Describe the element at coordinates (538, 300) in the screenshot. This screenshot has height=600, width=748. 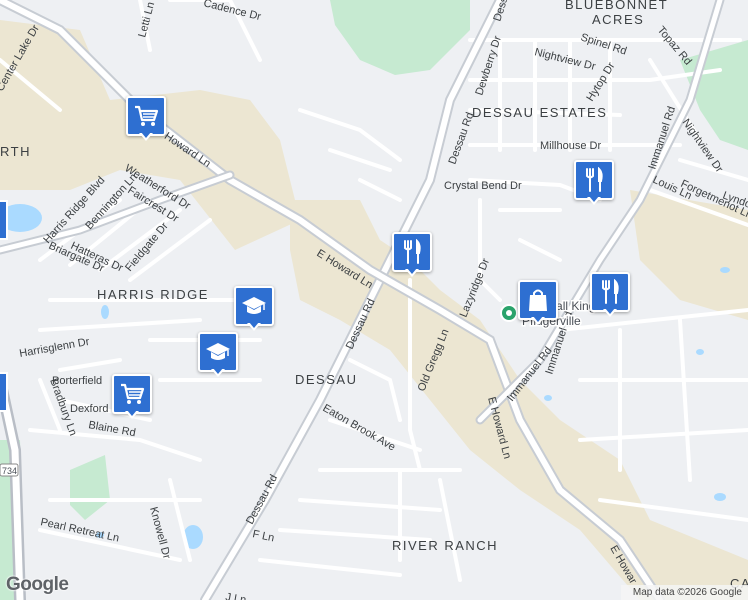
I see `shopping-bag-icon` at that location.